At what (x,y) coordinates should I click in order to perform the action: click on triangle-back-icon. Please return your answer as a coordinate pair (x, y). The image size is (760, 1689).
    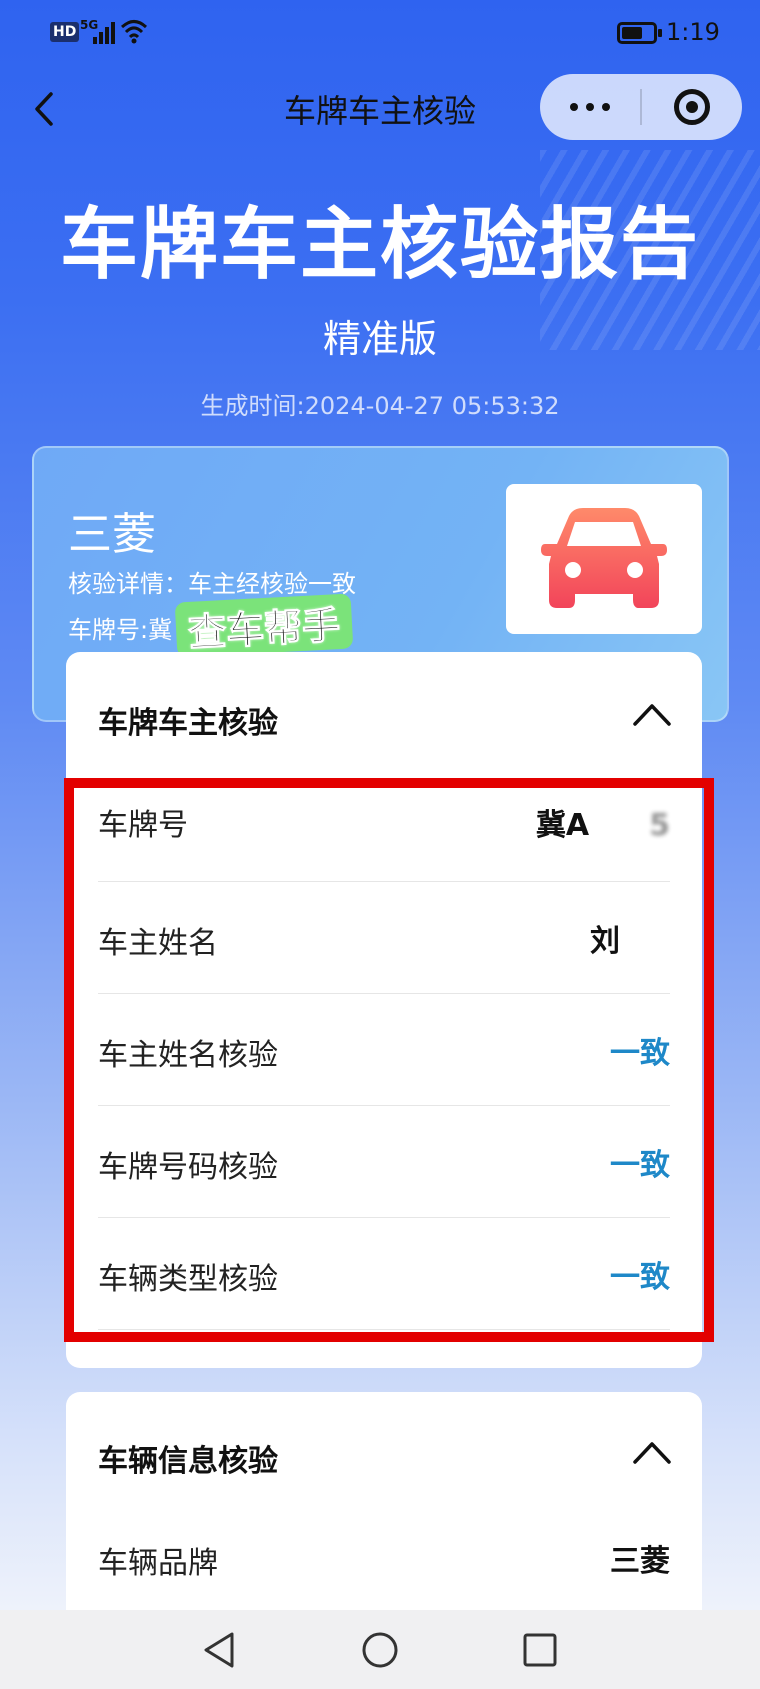
    Looking at the image, I should click on (219, 1650).